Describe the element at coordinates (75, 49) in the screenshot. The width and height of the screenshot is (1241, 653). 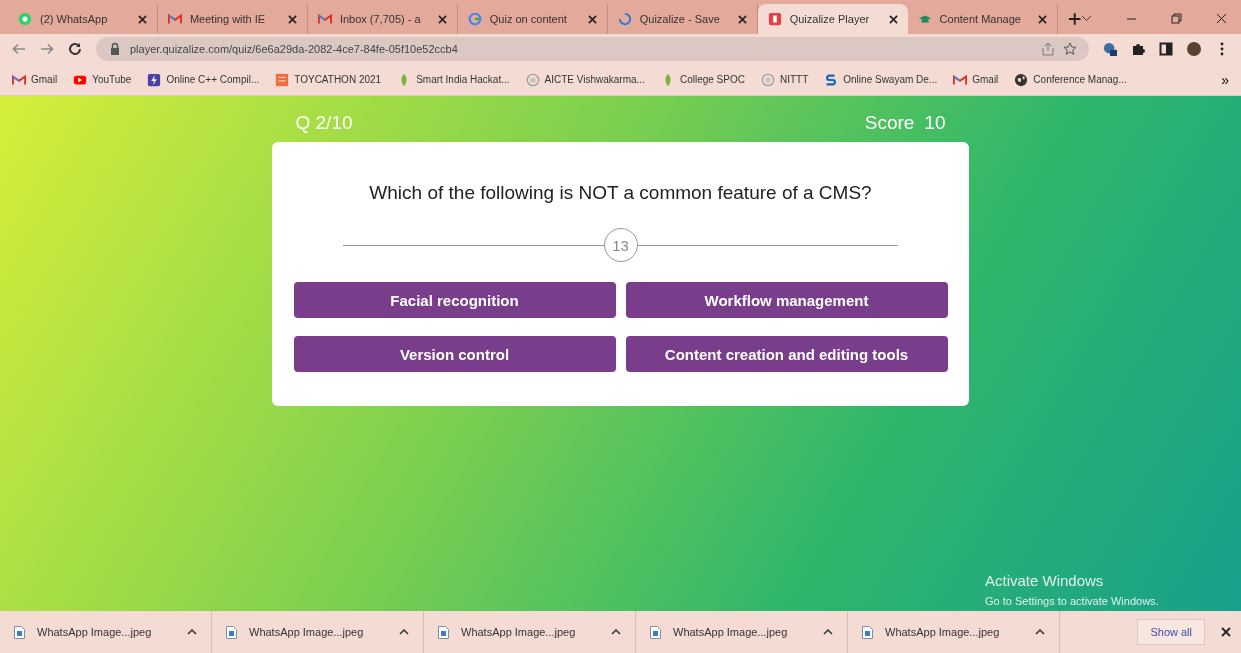
I see `reload-icon` at that location.